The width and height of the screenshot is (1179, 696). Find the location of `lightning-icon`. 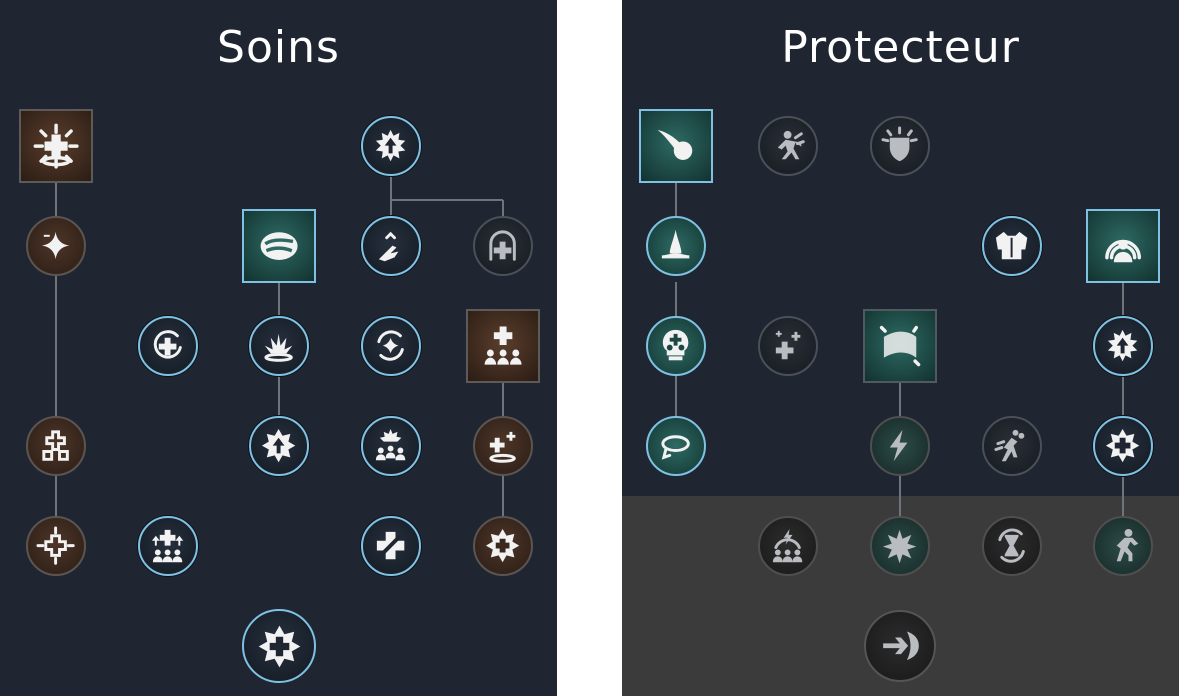

lightning-icon is located at coordinates (899, 446).